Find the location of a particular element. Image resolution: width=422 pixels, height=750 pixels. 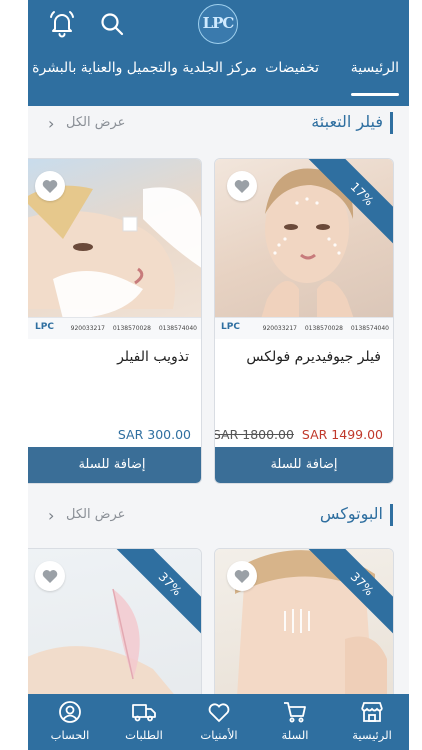

nav-label: الطلبات is located at coordinates (144, 735).